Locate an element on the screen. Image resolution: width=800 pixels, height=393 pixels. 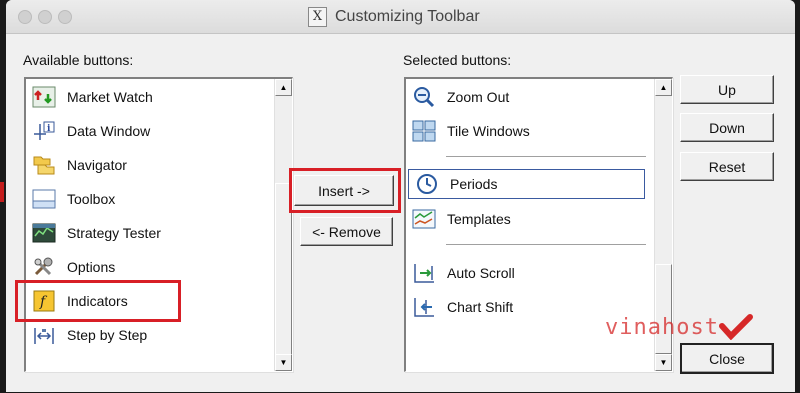
auto-scroll-icon is located at coordinates (424, 273).